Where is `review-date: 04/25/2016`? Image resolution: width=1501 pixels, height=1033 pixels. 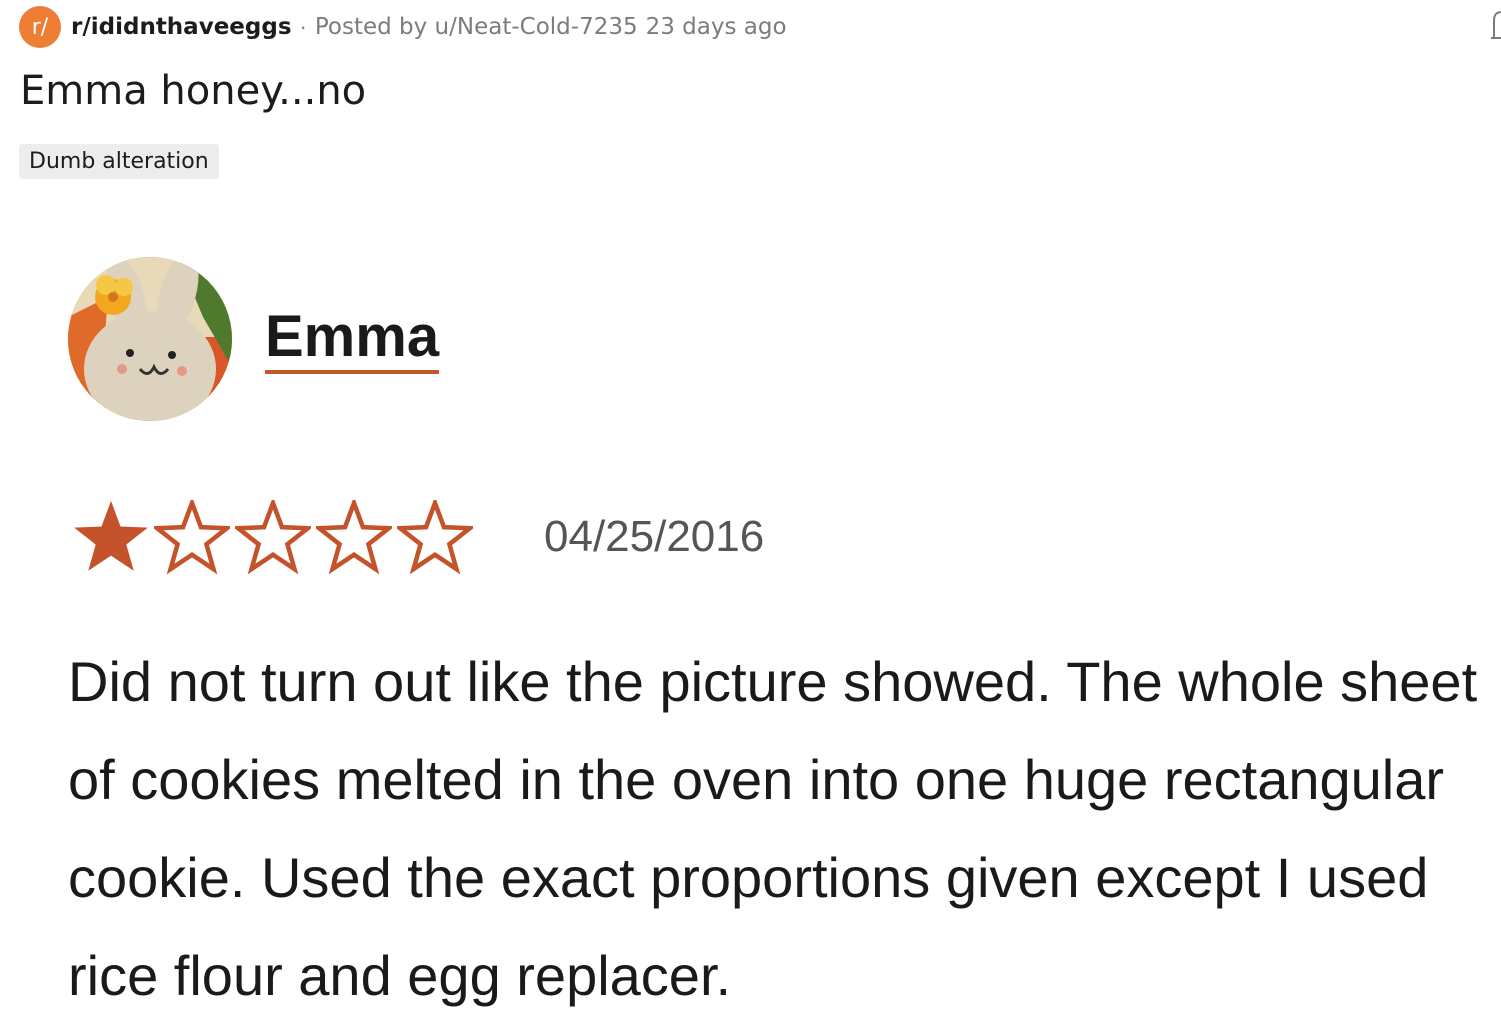
review-date: 04/25/2016 is located at coordinates (654, 536).